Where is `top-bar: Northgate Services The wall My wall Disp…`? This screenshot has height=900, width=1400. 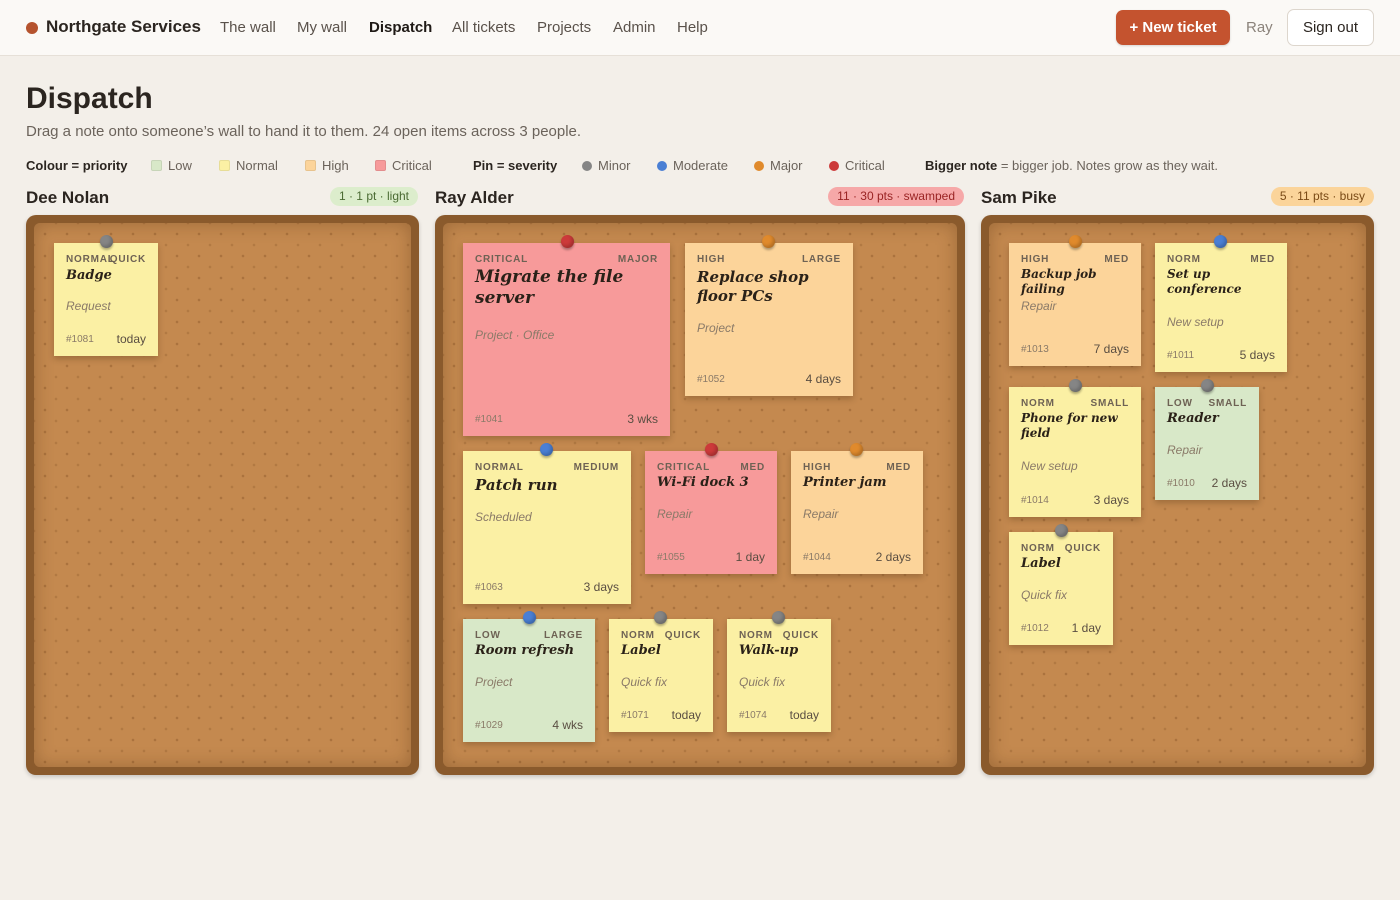
top-bar: Northgate Services The wall My wall Disp… is located at coordinates (700, 28).